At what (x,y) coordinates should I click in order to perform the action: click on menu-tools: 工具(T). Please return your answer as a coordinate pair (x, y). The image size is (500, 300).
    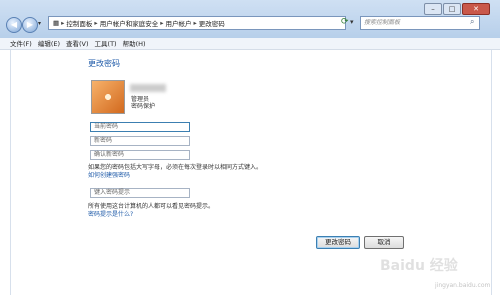
    Looking at the image, I should click on (106, 43).